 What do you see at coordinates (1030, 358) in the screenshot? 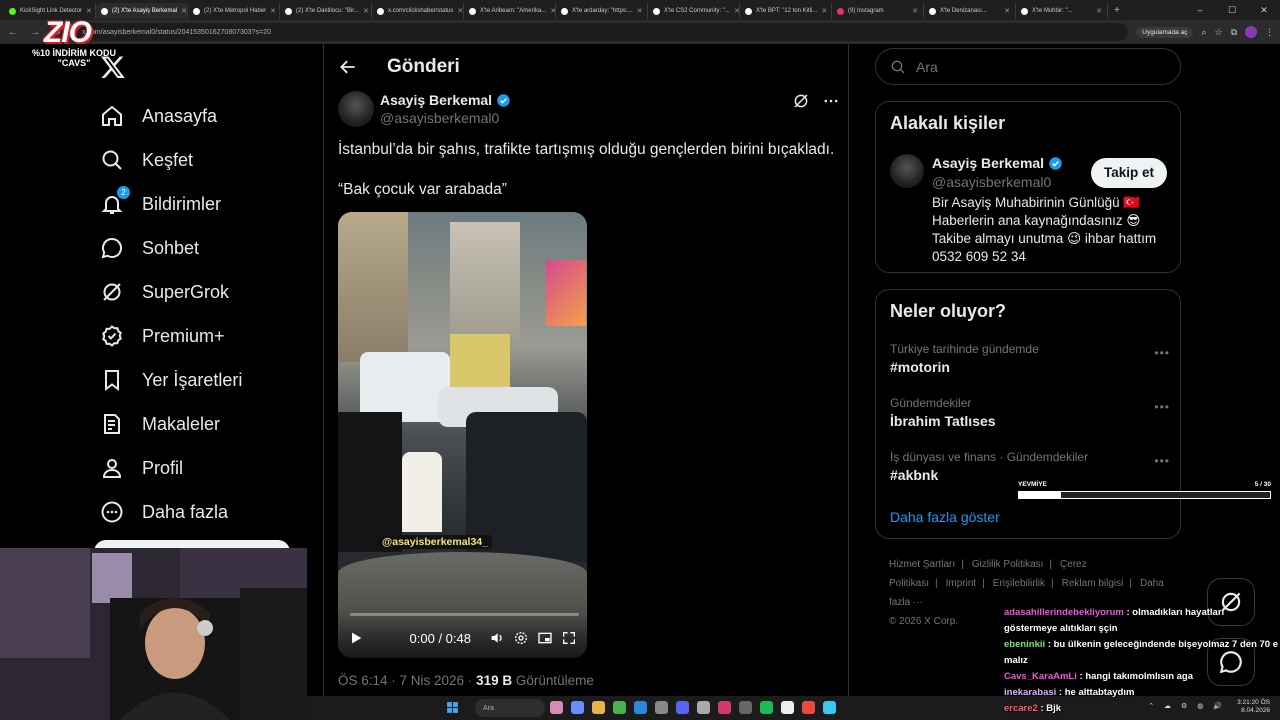
I see `trend-item: Türkiye tarihinde gündemde #motorin •••` at bounding box center [1030, 358].